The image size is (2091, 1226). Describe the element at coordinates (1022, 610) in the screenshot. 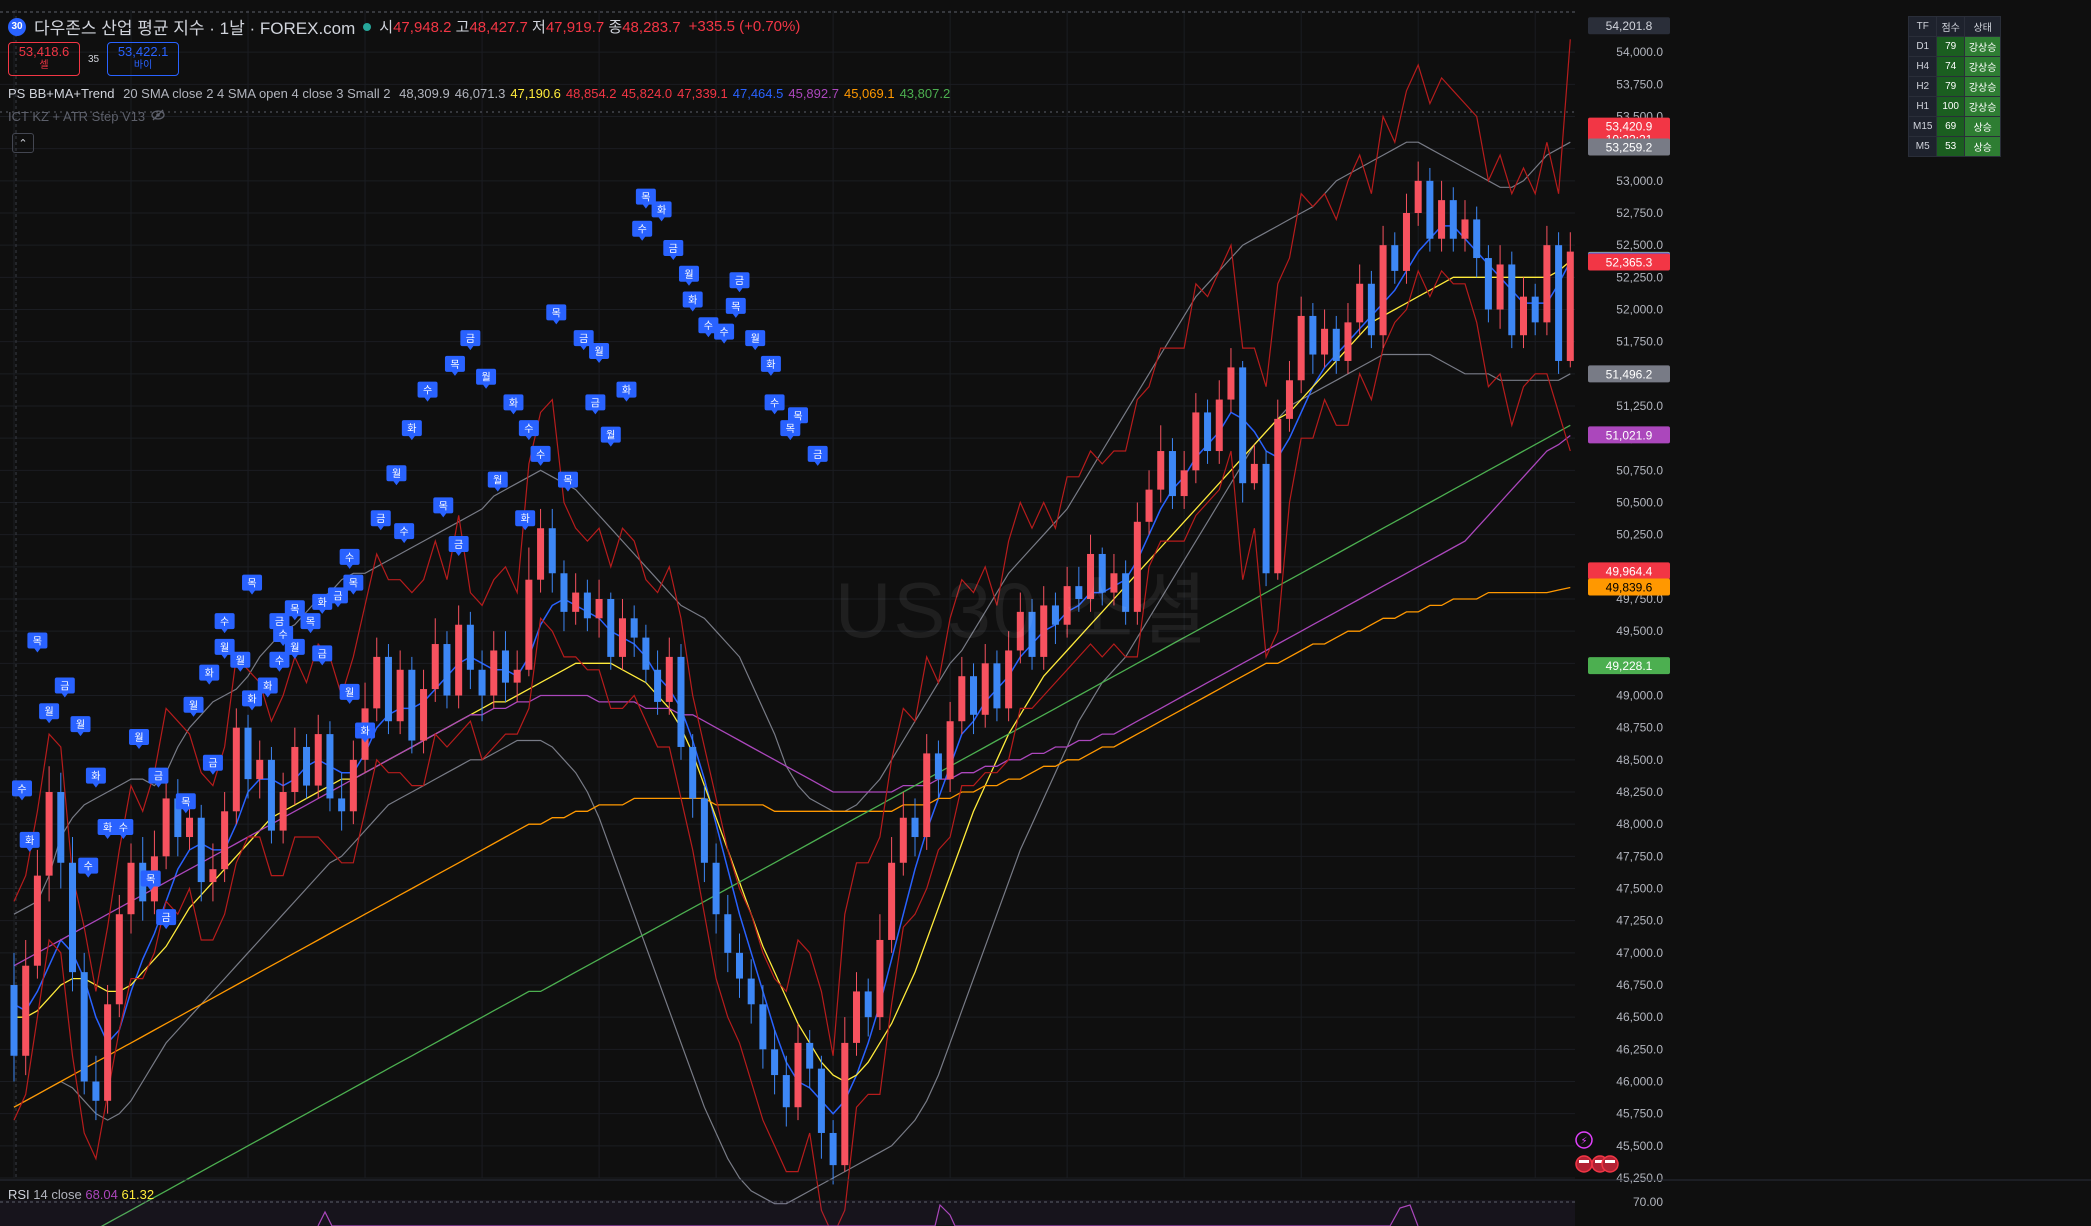

I see `symbol-watermark: US30 소셜` at that location.